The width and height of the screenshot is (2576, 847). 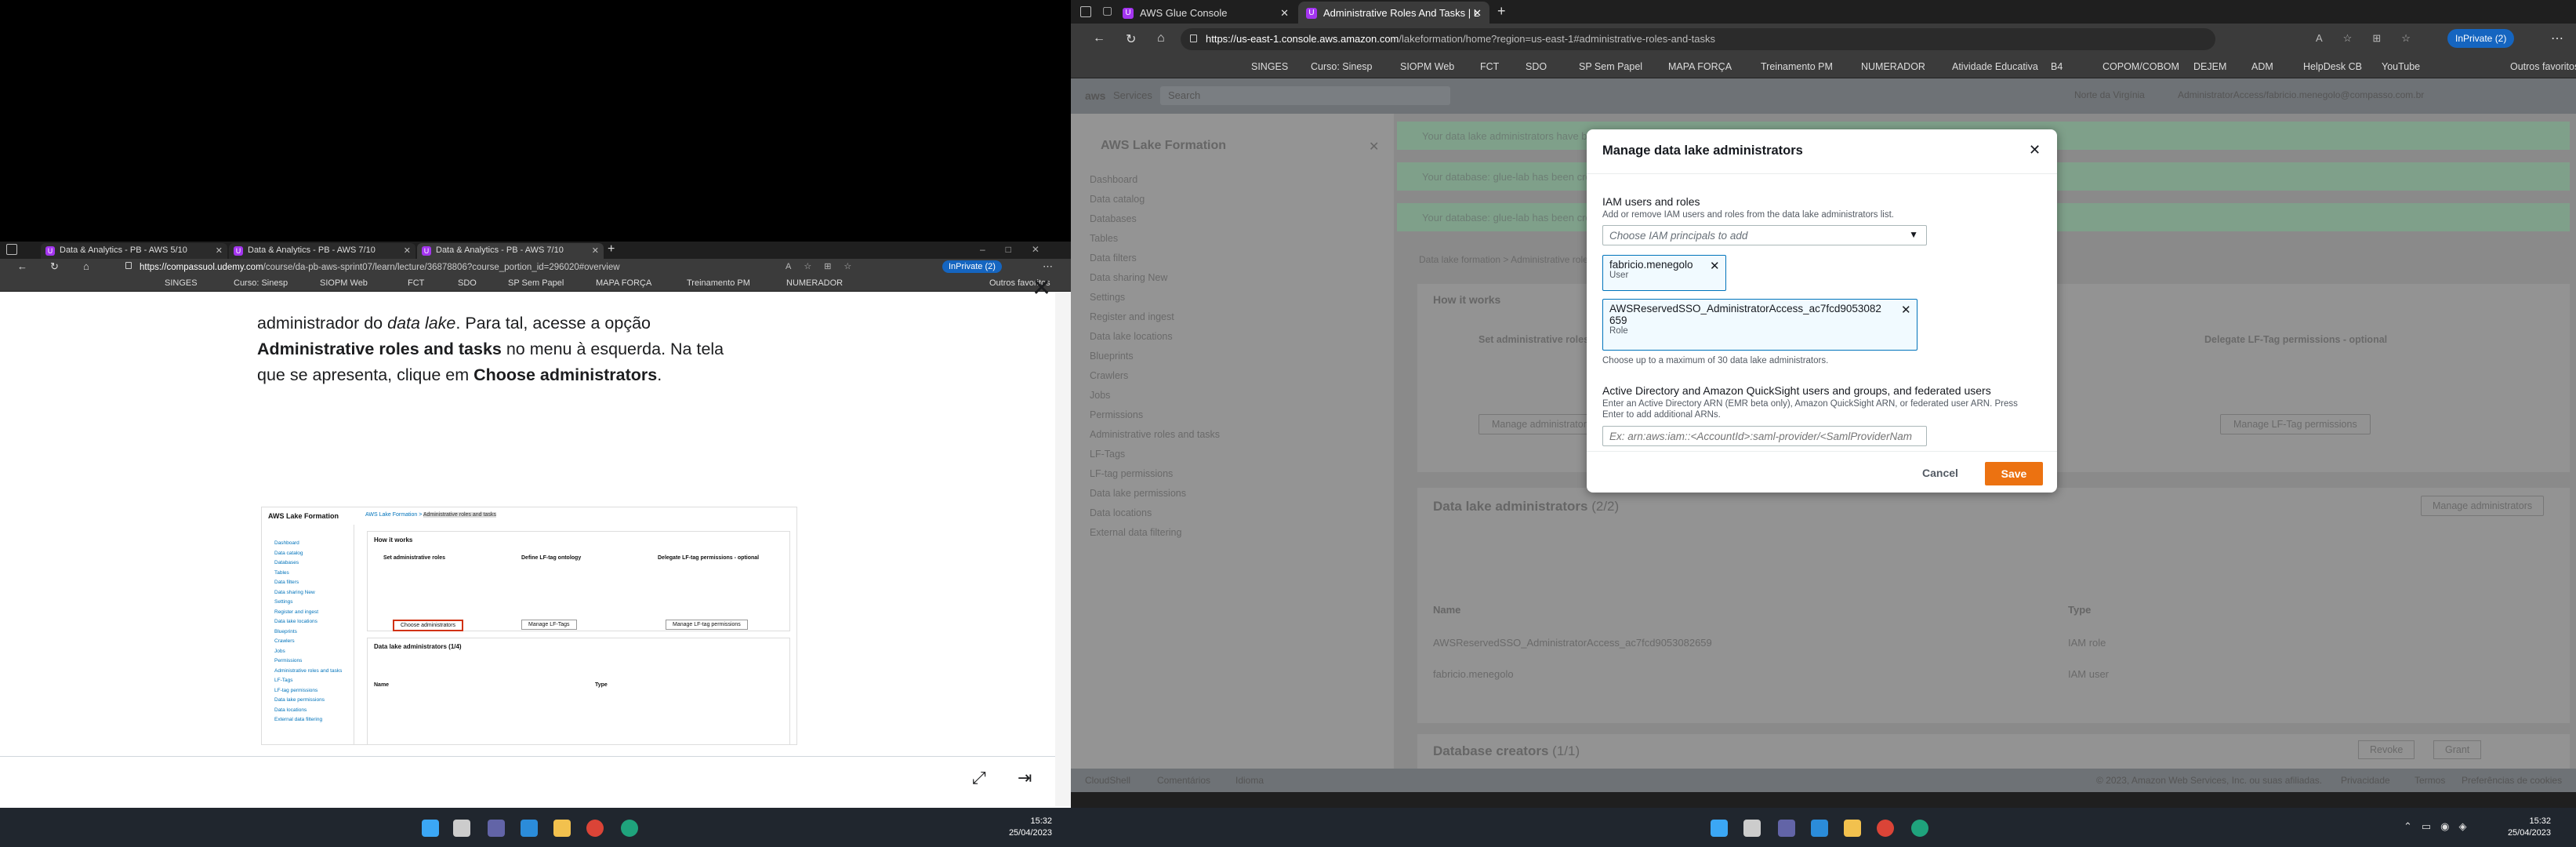 I want to click on sidebar-item: Data locations, so click(x=1155, y=513).